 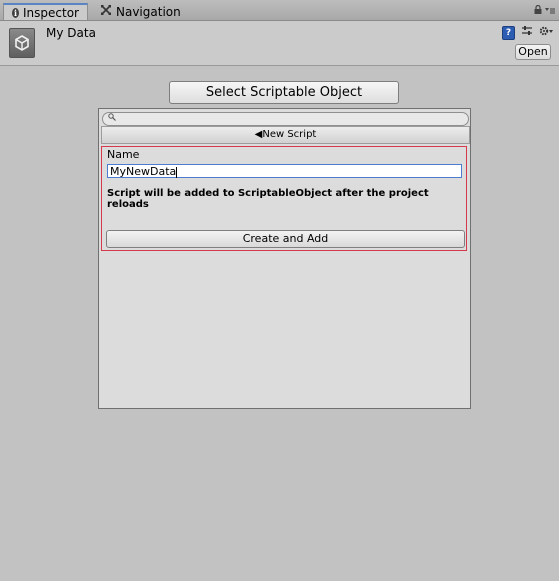 What do you see at coordinates (22, 43) in the screenshot?
I see `unity-logo-icon` at bounding box center [22, 43].